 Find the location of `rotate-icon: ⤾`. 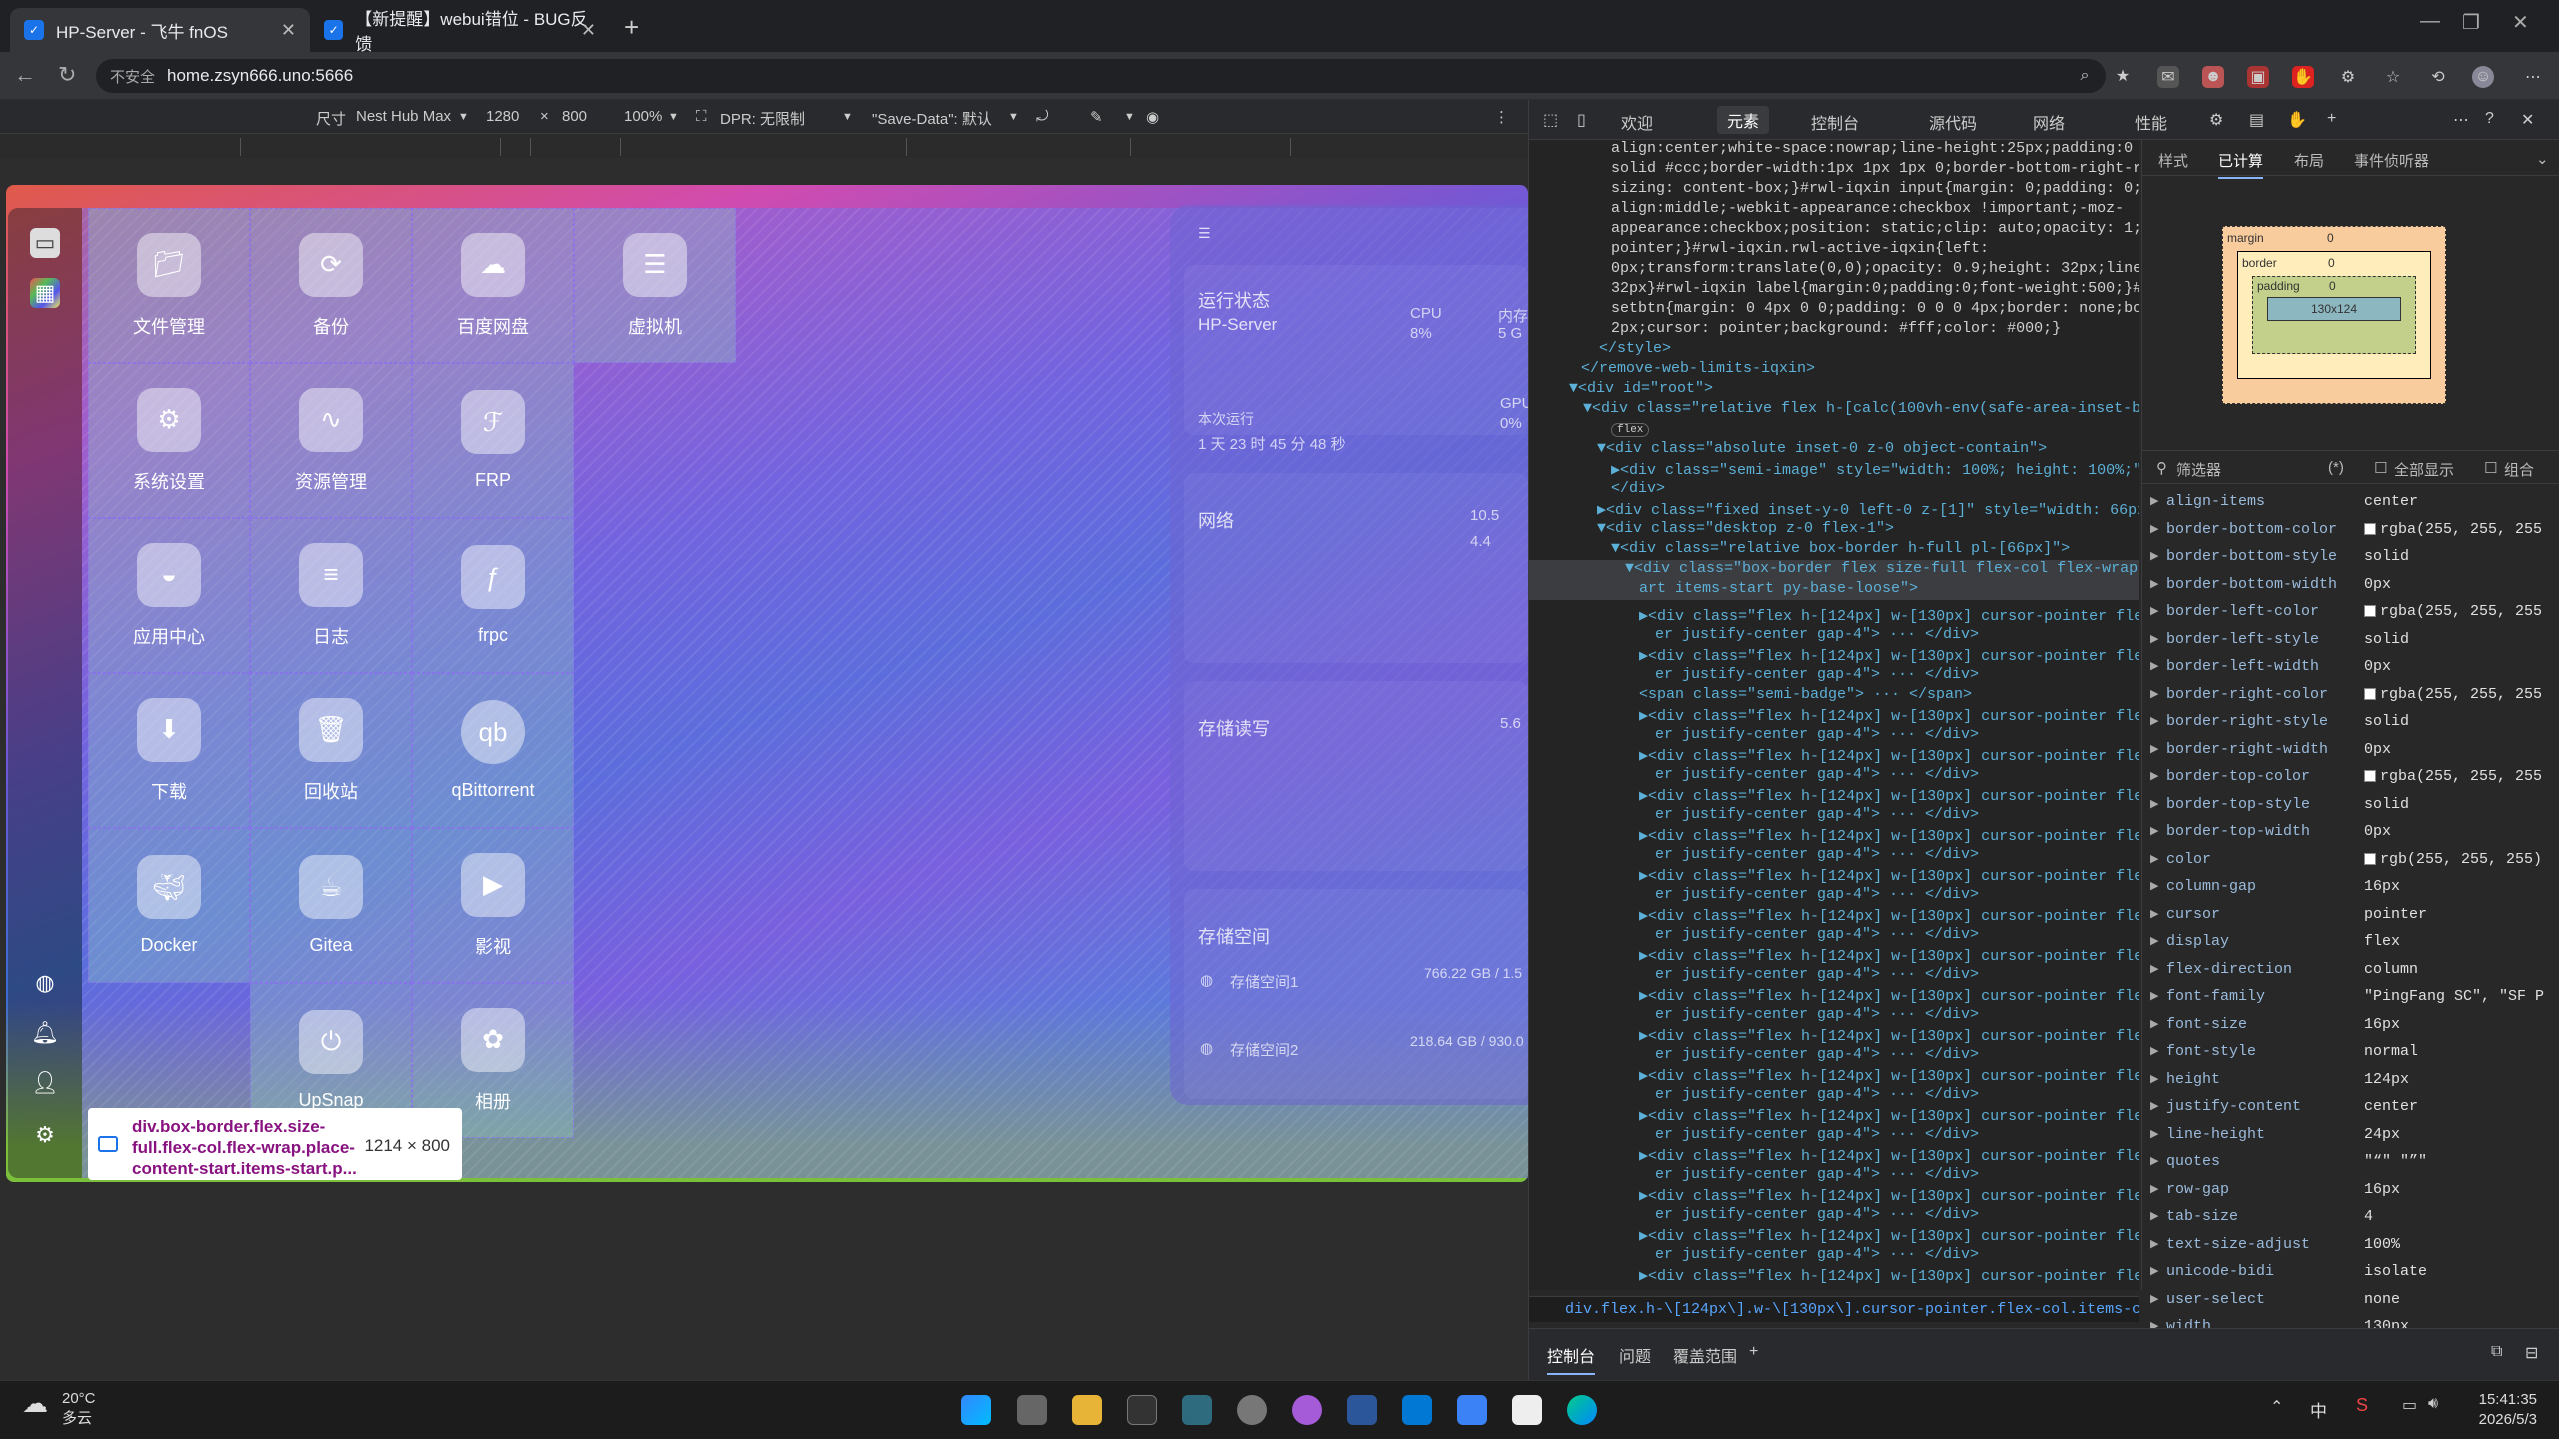

rotate-icon: ⤾ is located at coordinates (1042, 116).